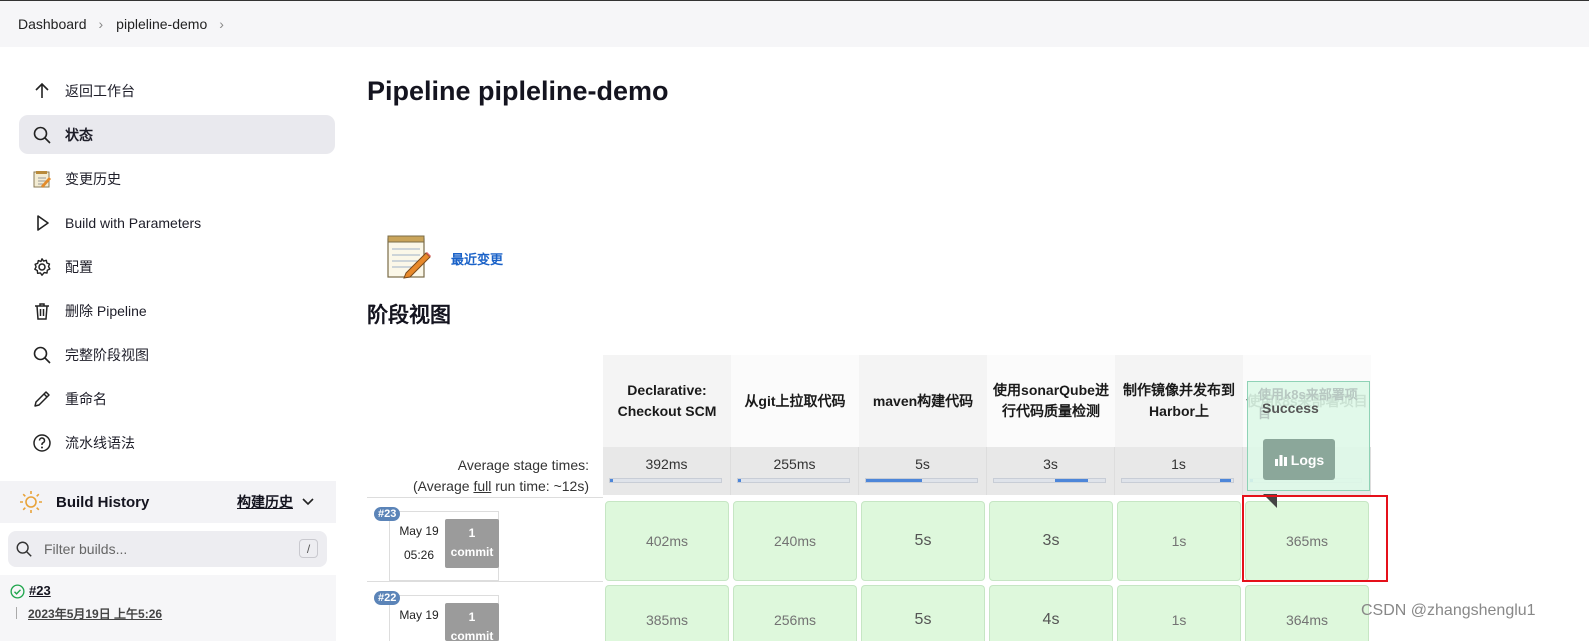 Image resolution: width=1589 pixels, height=641 pixels. What do you see at coordinates (308, 548) in the screenshot?
I see `filter-shortcut: /` at bounding box center [308, 548].